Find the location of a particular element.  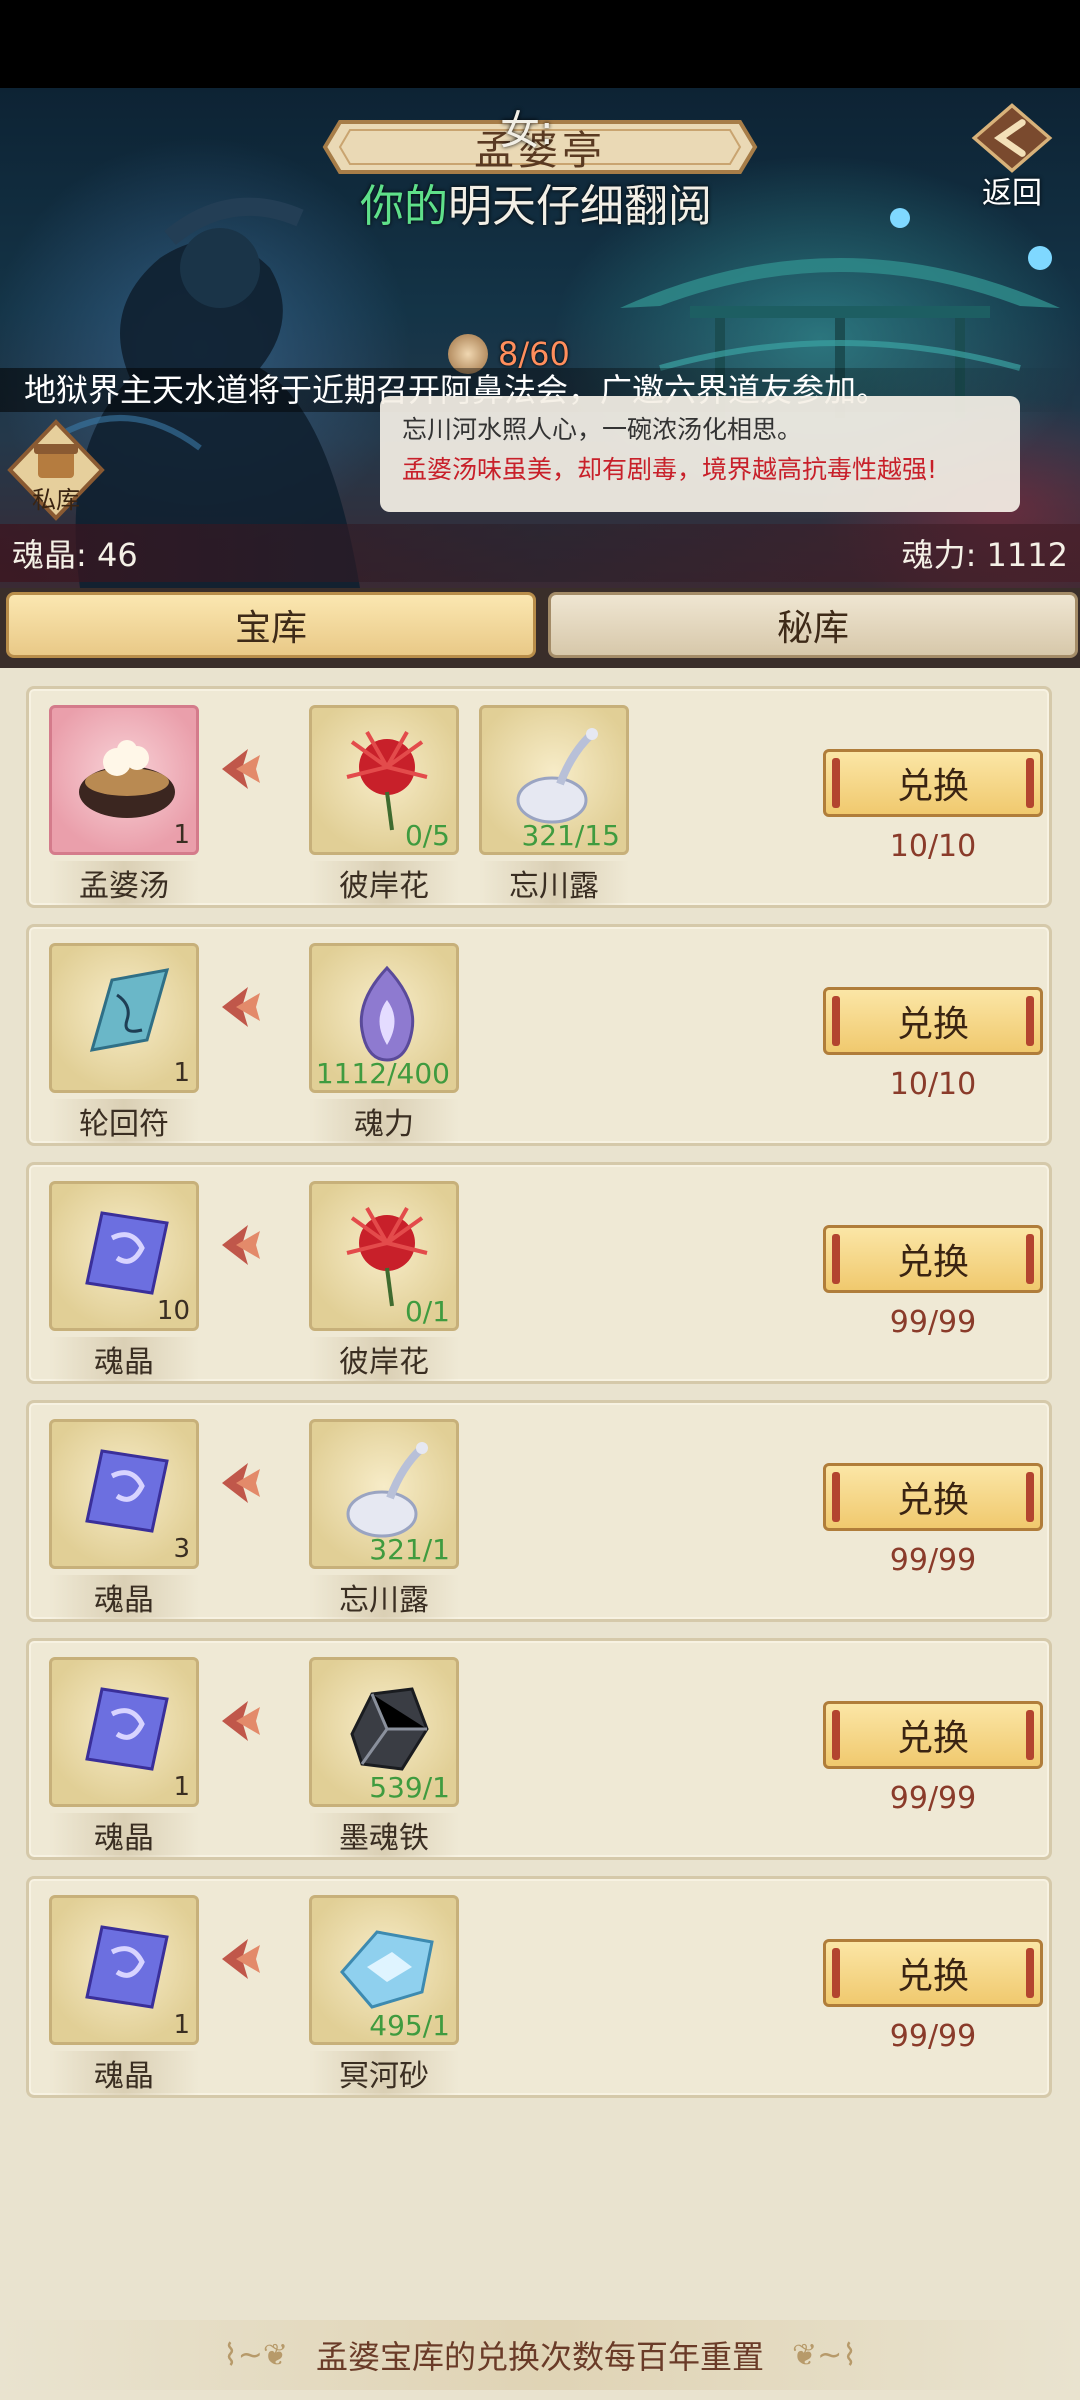

npc-speech-bubble: 忘川河水照人心，一碗浓汤化相思。 孟婆汤味虽美，却有剧毒，境界越高抗毒性越强! is located at coordinates (700, 454).